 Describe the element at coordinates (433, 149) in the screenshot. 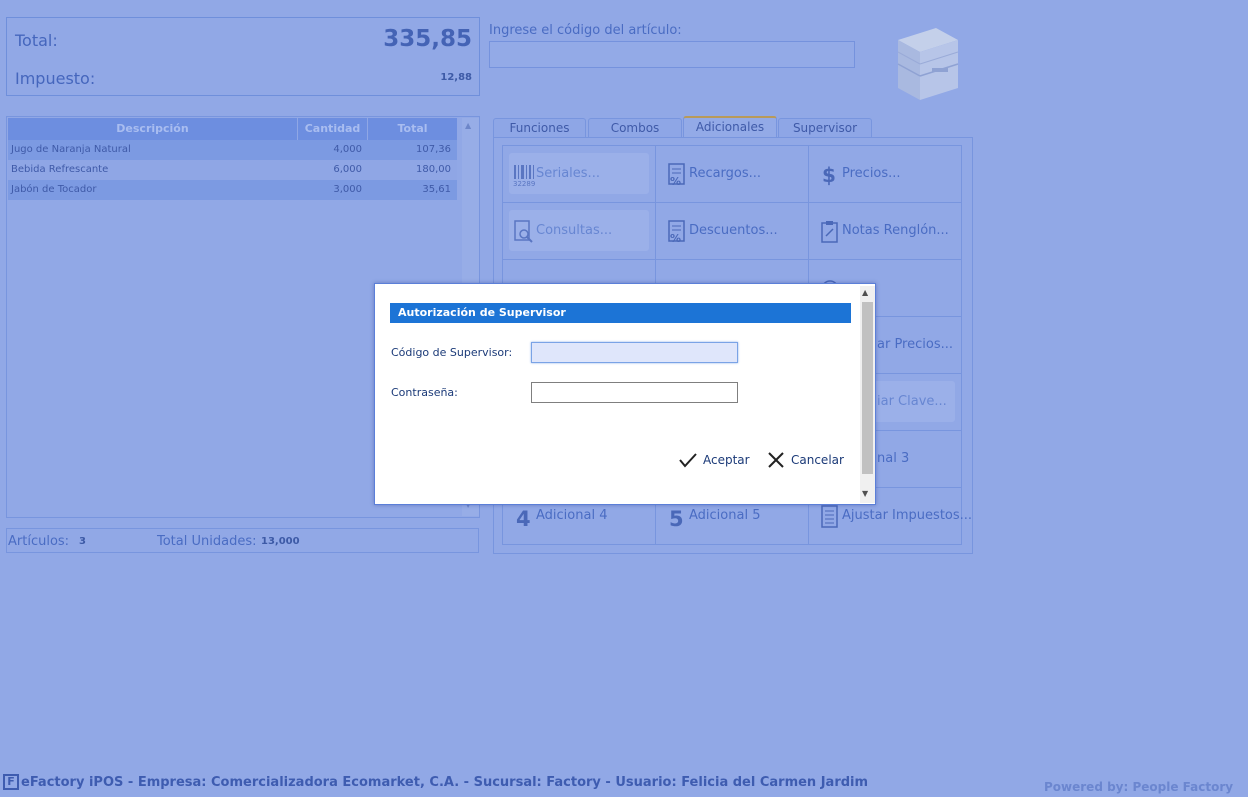

I see `row-total: 107,36` at that location.